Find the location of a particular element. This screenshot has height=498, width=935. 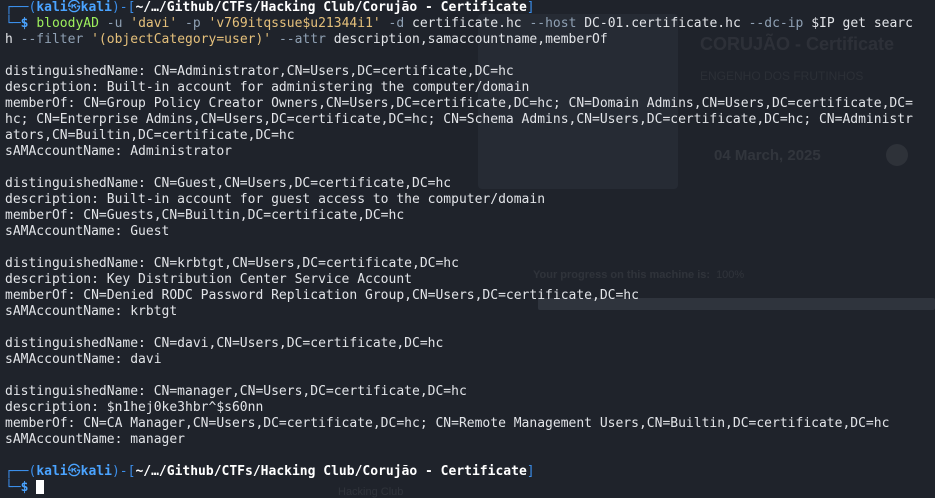

command-line-2-token: h is located at coordinates (13, 39).